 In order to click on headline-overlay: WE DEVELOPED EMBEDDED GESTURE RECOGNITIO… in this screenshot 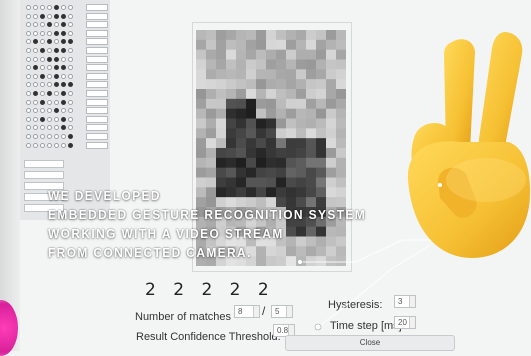, I will do `click(207, 224)`.